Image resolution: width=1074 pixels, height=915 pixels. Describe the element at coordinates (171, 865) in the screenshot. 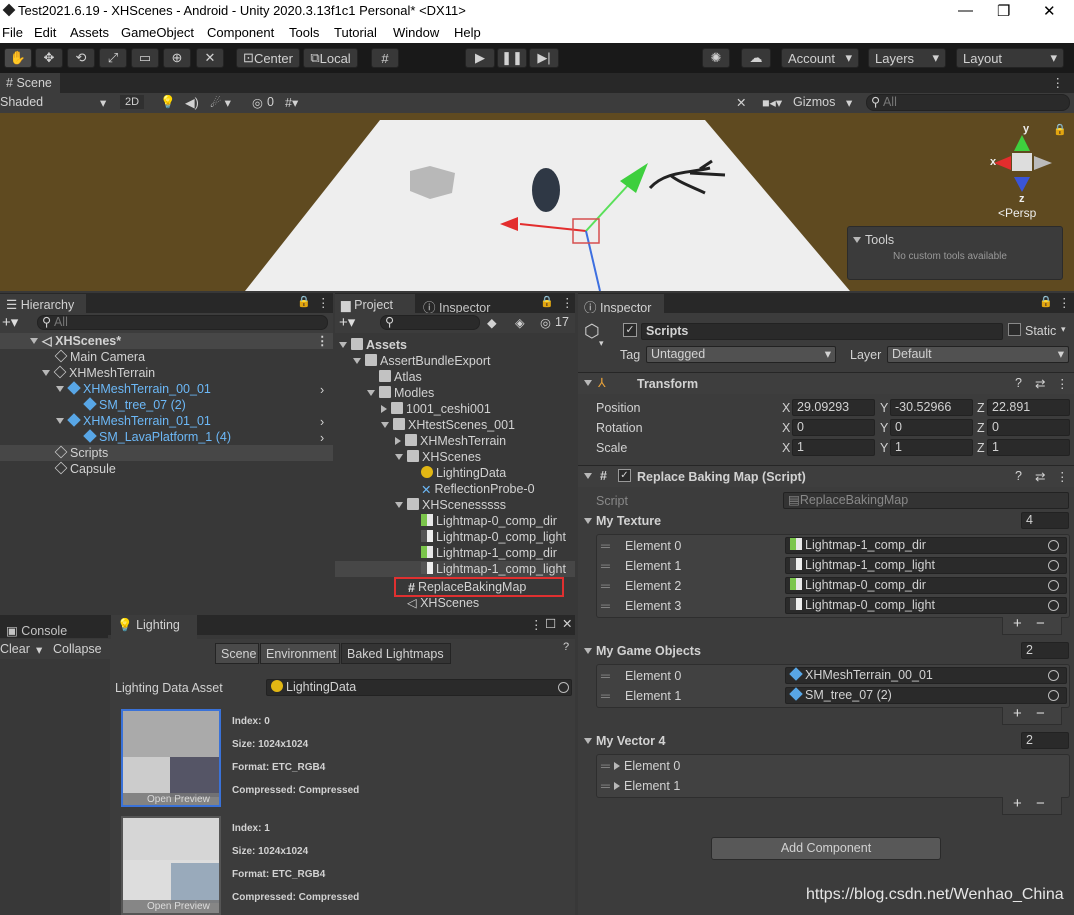

I see `lightmap-preview-1: Open Preview` at that location.